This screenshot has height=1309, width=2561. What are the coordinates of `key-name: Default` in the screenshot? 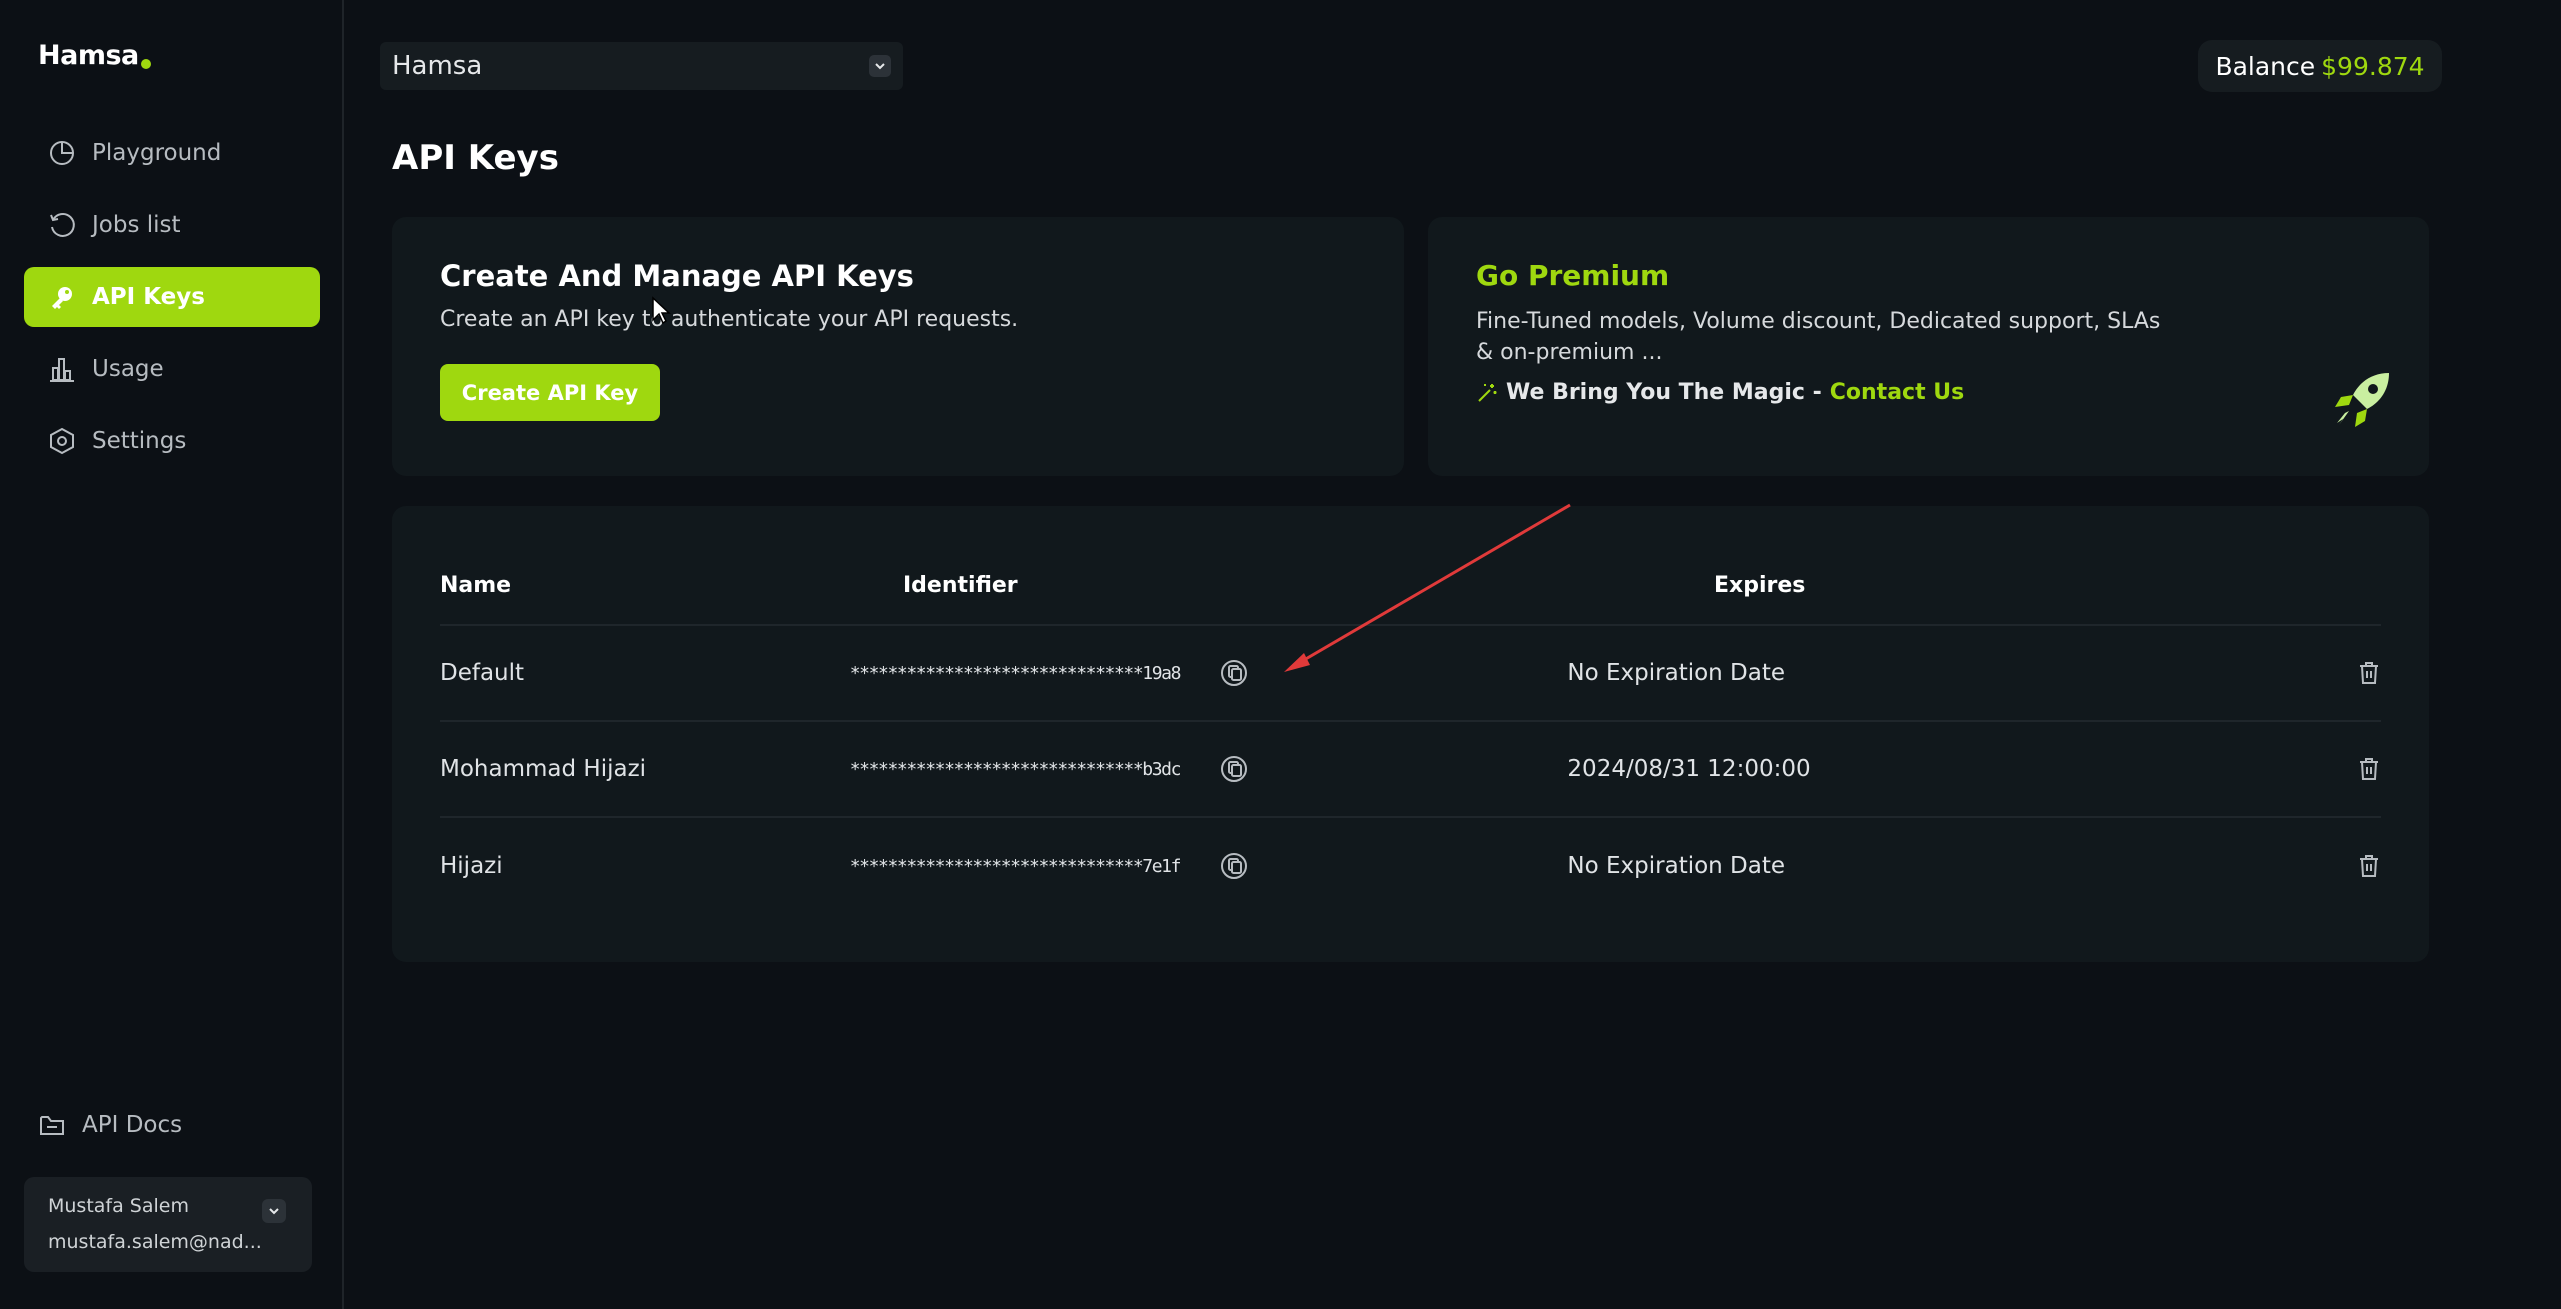 It's located at (482, 673).